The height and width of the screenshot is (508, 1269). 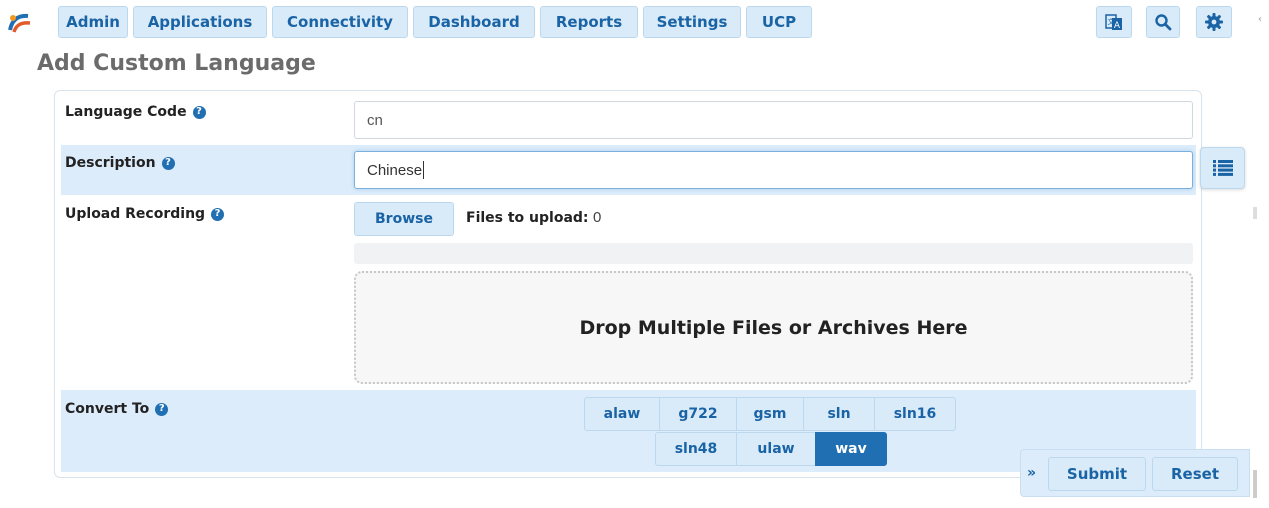 I want to click on files-to-upload: Files to upload: 0, so click(x=533, y=217).